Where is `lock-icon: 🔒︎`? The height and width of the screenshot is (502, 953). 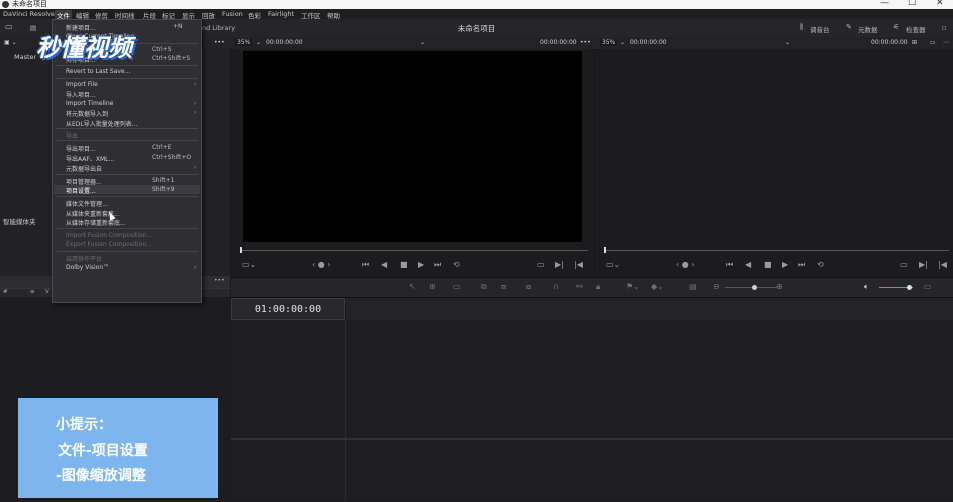 lock-icon: 🔒︎ is located at coordinates (598, 287).